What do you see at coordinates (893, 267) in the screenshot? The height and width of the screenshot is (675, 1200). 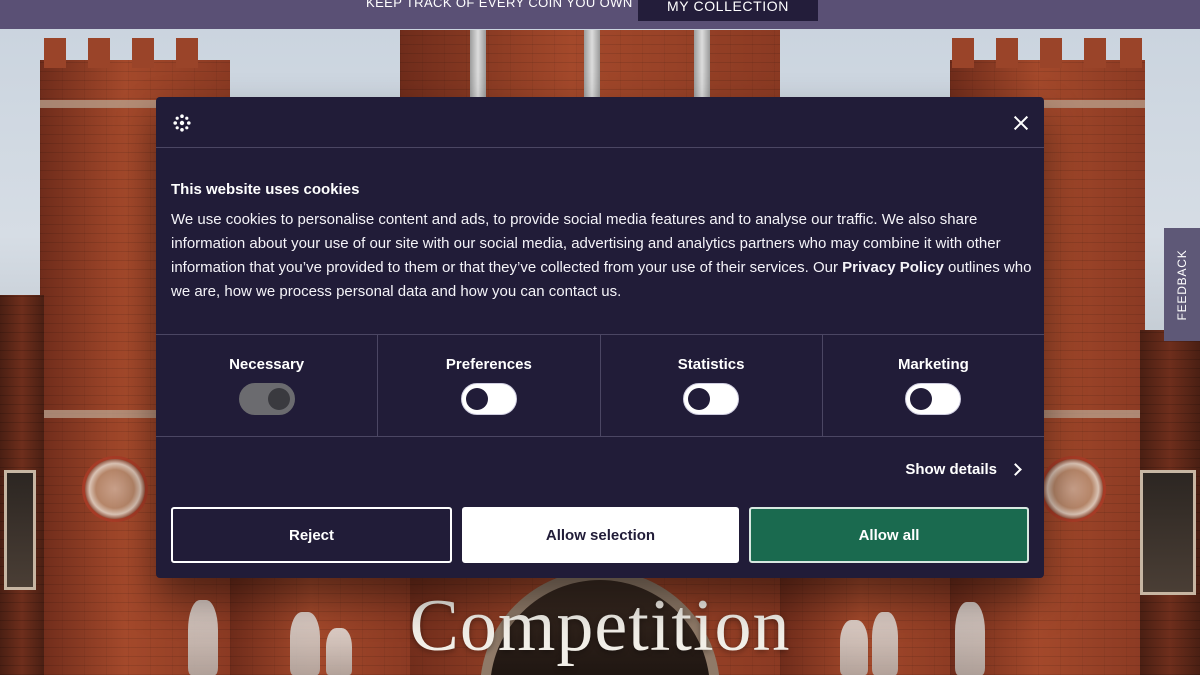 I see `privacy-policy-link: Privacy Policy` at bounding box center [893, 267].